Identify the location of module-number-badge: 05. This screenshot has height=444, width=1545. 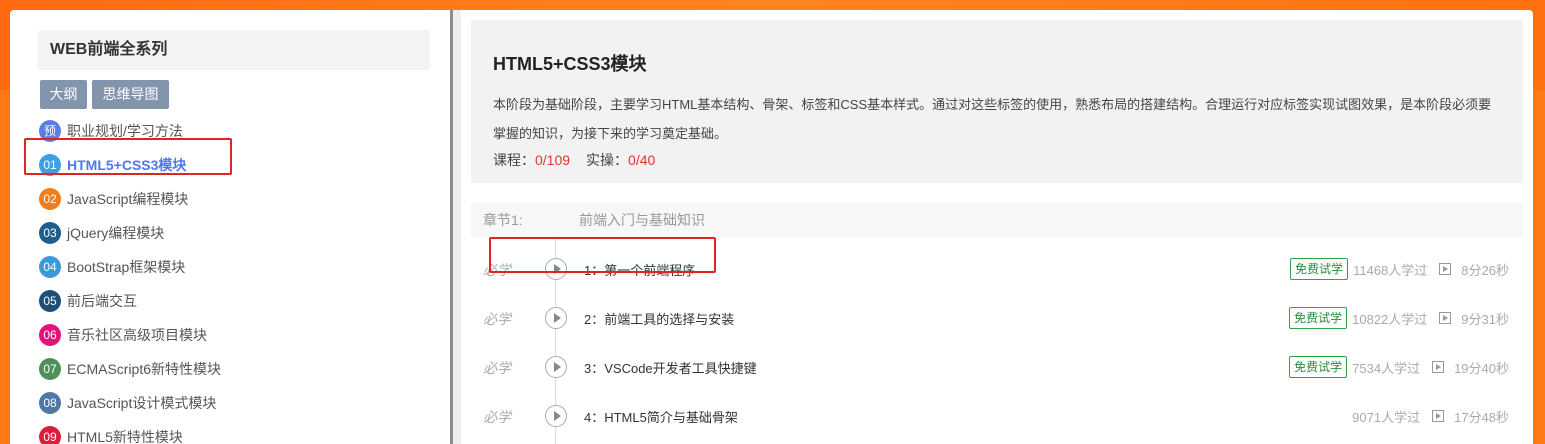
(50, 301).